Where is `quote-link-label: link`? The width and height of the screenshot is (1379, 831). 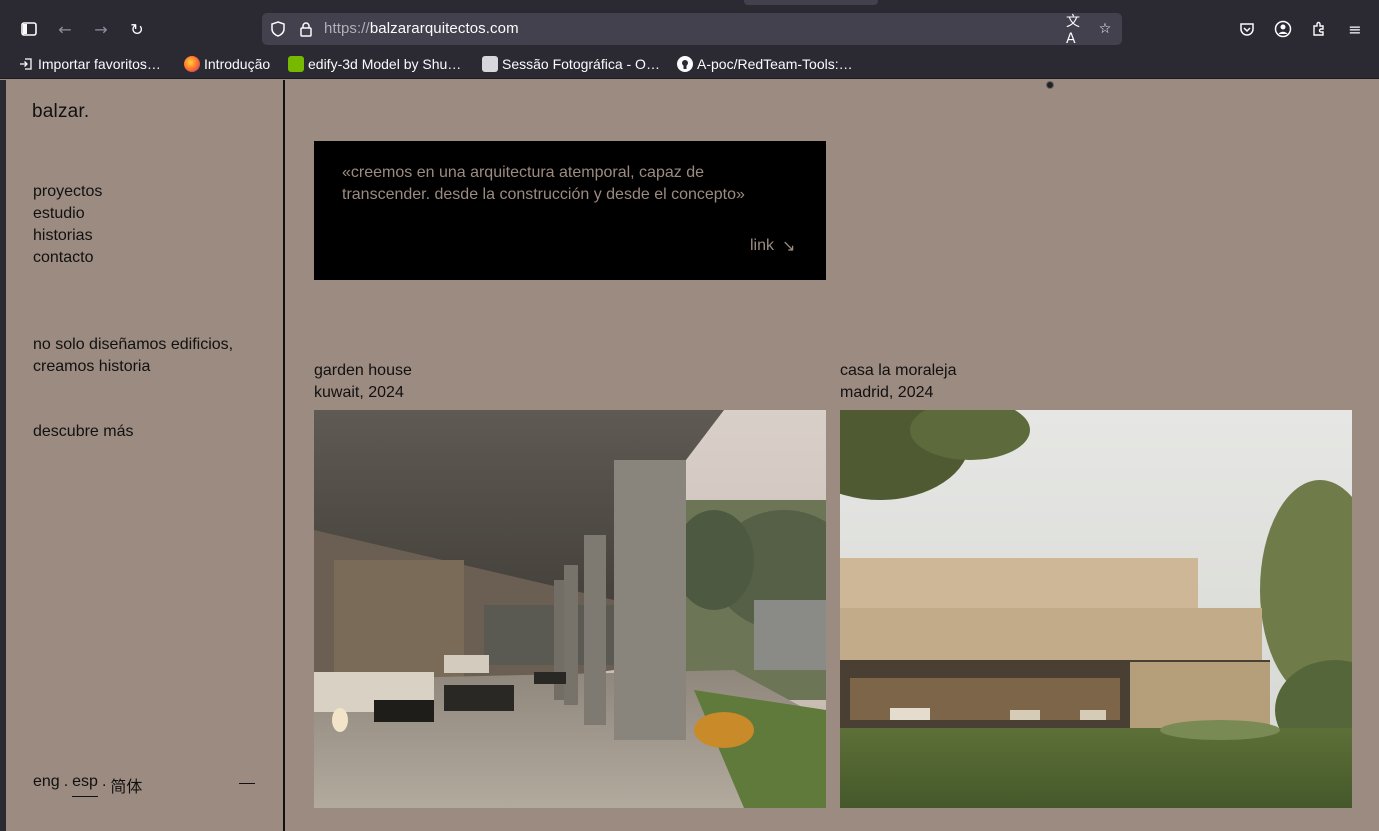 quote-link-label: link is located at coordinates (762, 245).